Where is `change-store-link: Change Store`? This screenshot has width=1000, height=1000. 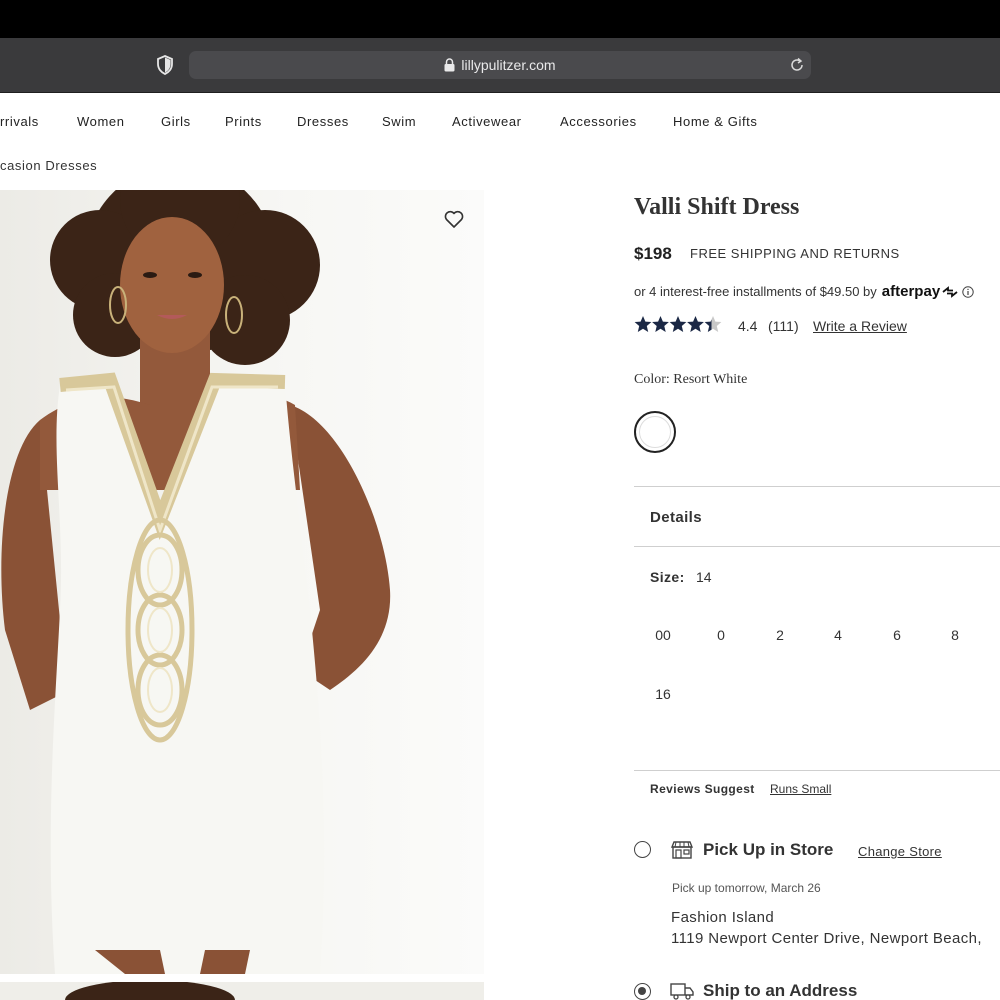
change-store-link: Change Store is located at coordinates (900, 851).